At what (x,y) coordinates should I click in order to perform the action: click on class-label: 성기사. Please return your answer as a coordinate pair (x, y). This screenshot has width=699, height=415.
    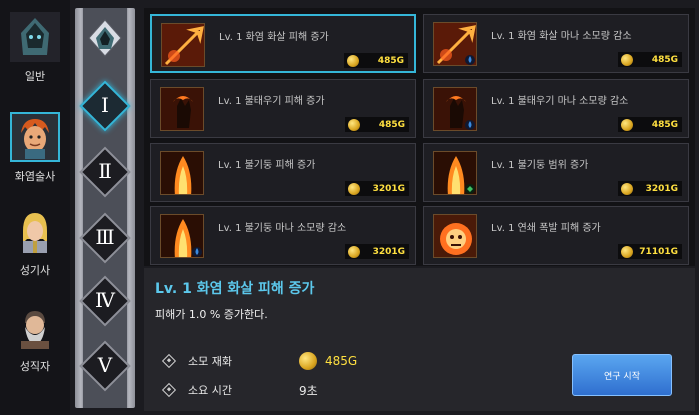
    Looking at the image, I should click on (35, 270).